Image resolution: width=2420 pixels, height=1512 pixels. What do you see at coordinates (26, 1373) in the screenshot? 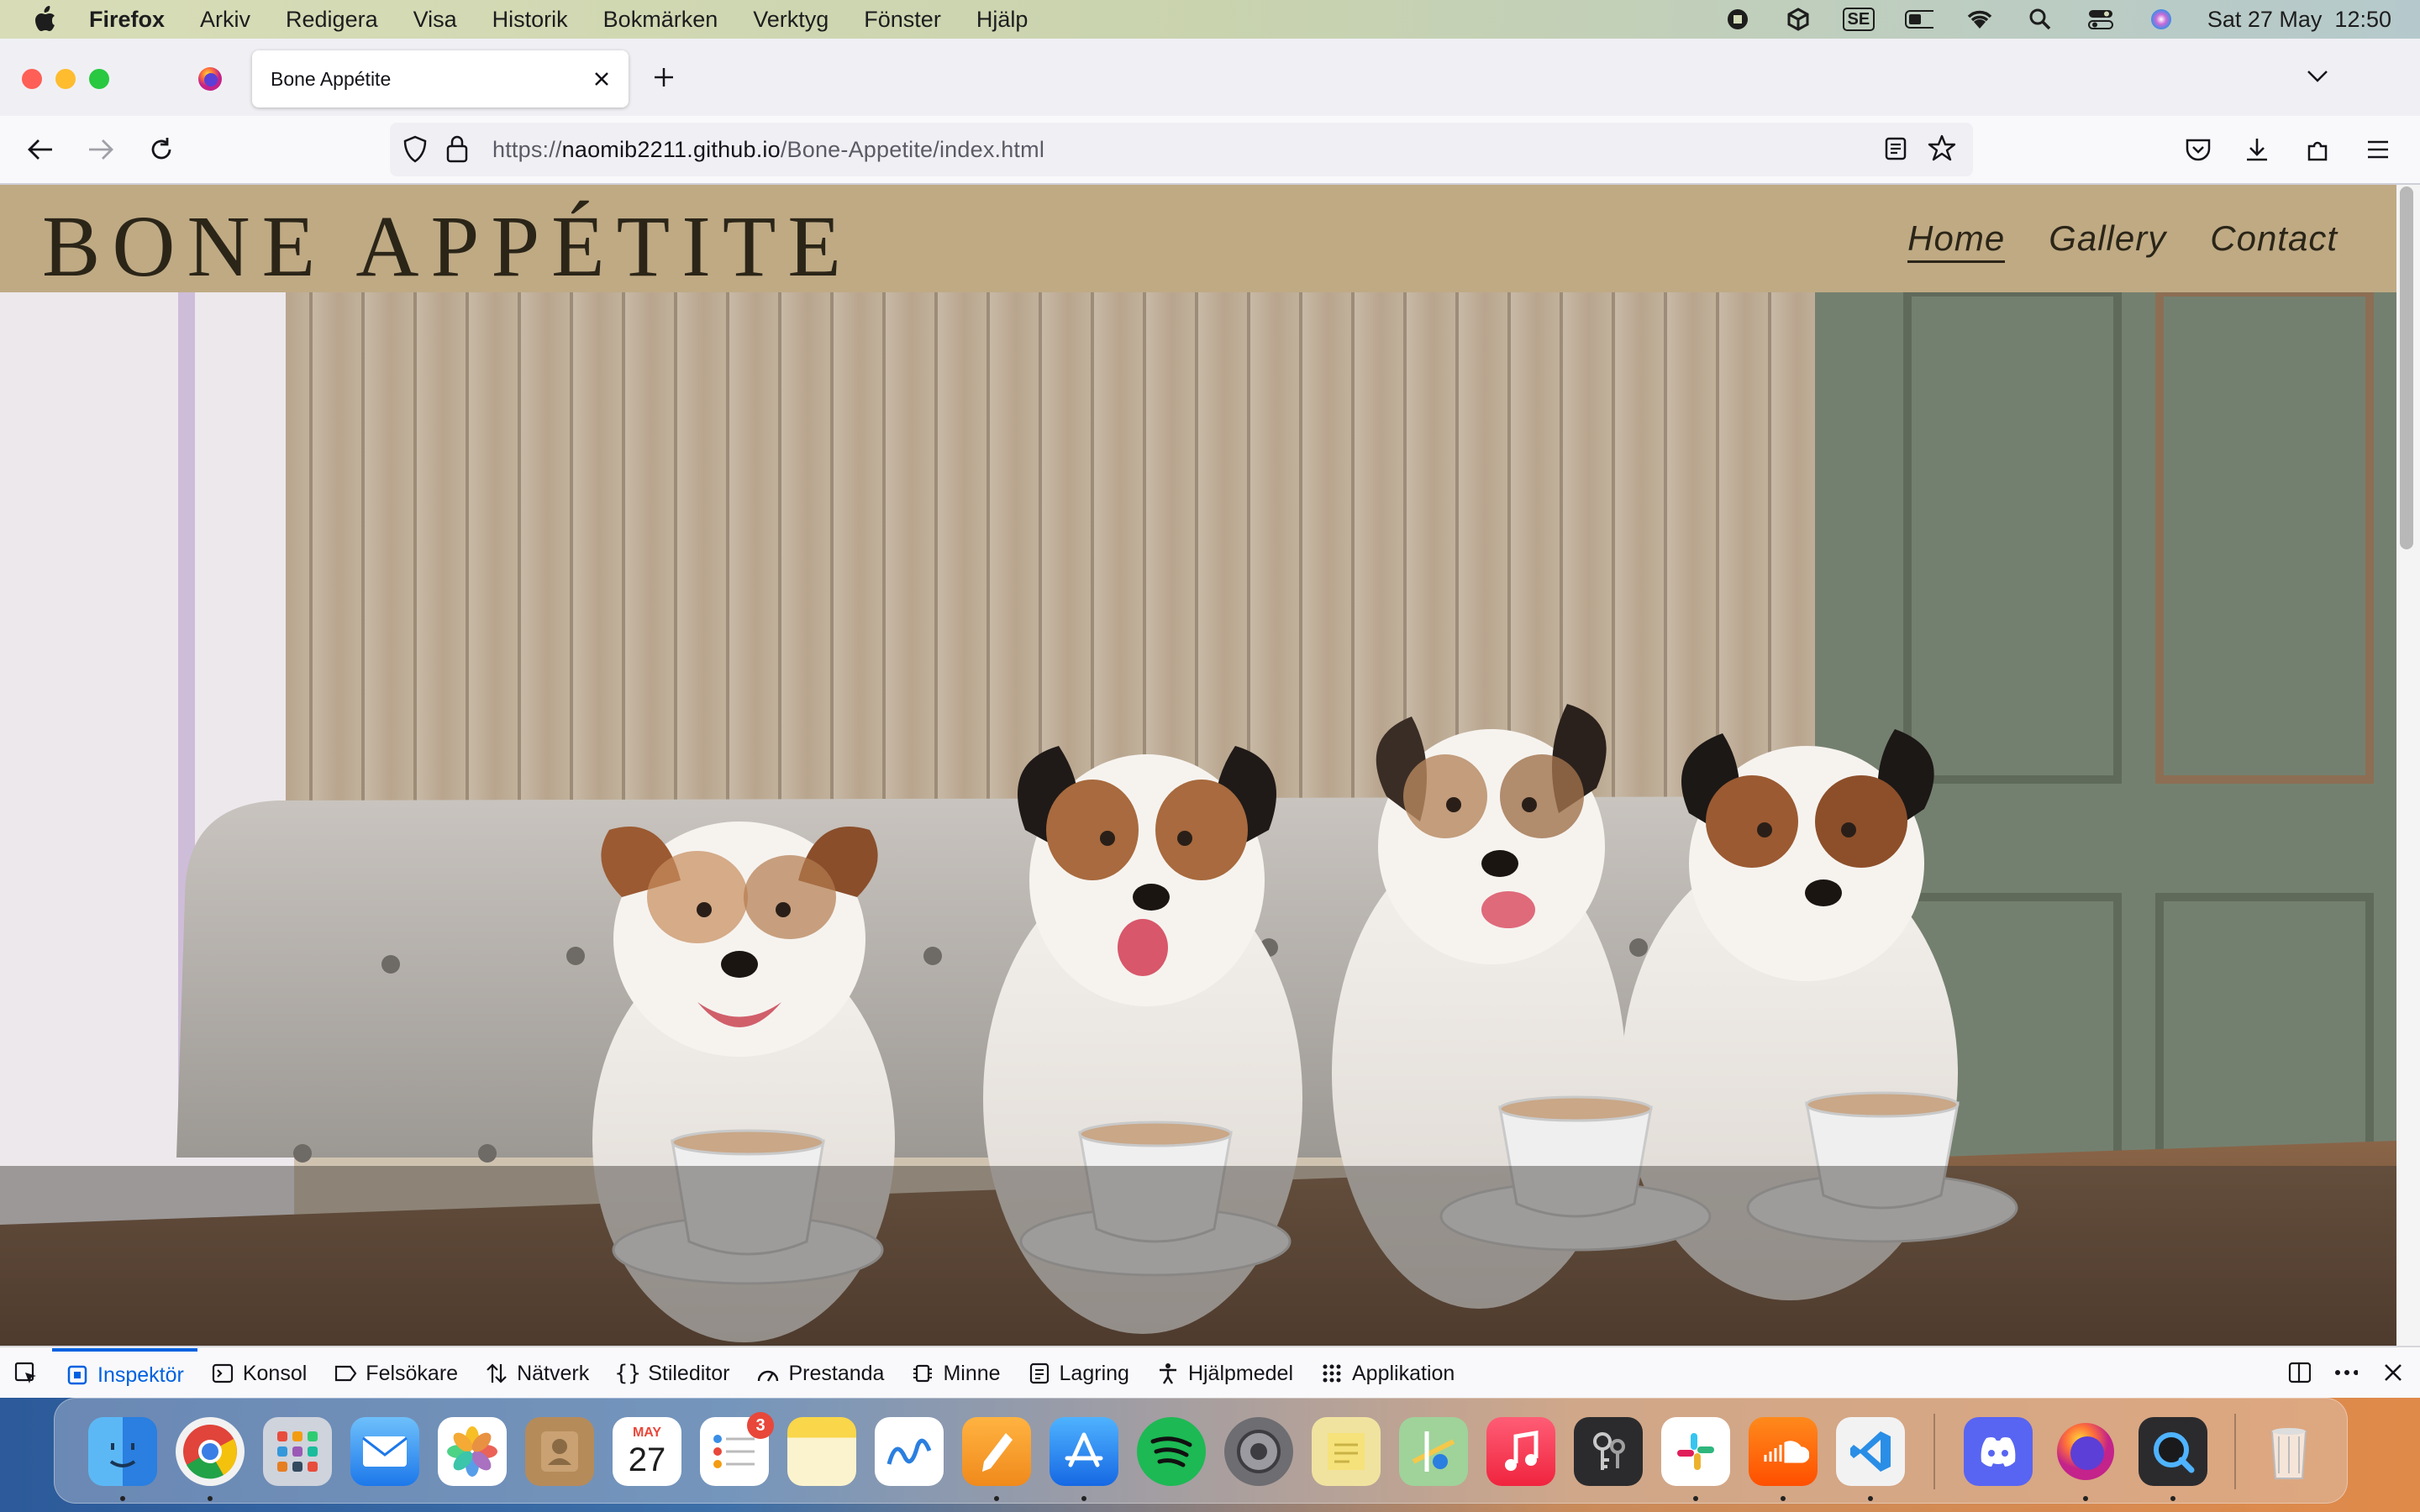
I see `element-picker-icon` at bounding box center [26, 1373].